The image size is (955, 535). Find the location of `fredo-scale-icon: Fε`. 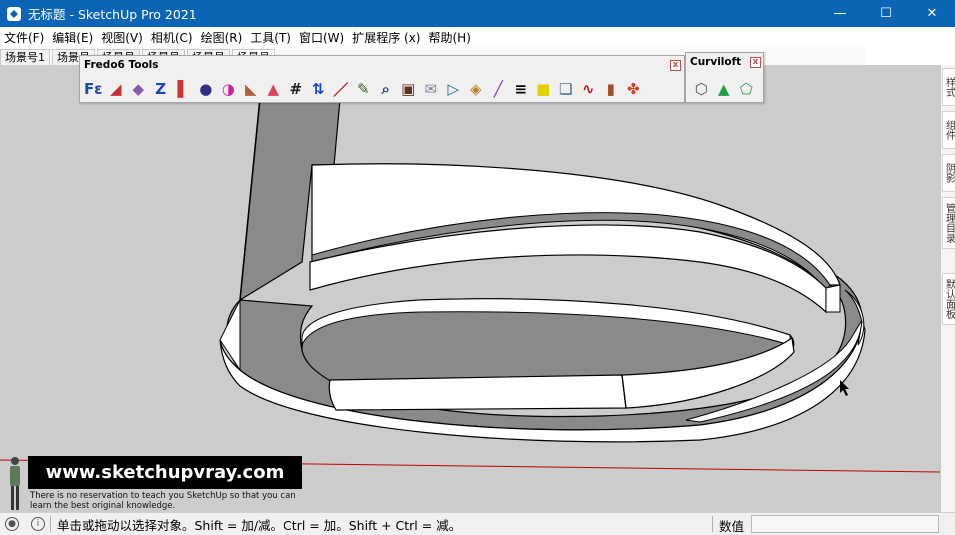

fredo-scale-icon: Fε is located at coordinates (93, 89).